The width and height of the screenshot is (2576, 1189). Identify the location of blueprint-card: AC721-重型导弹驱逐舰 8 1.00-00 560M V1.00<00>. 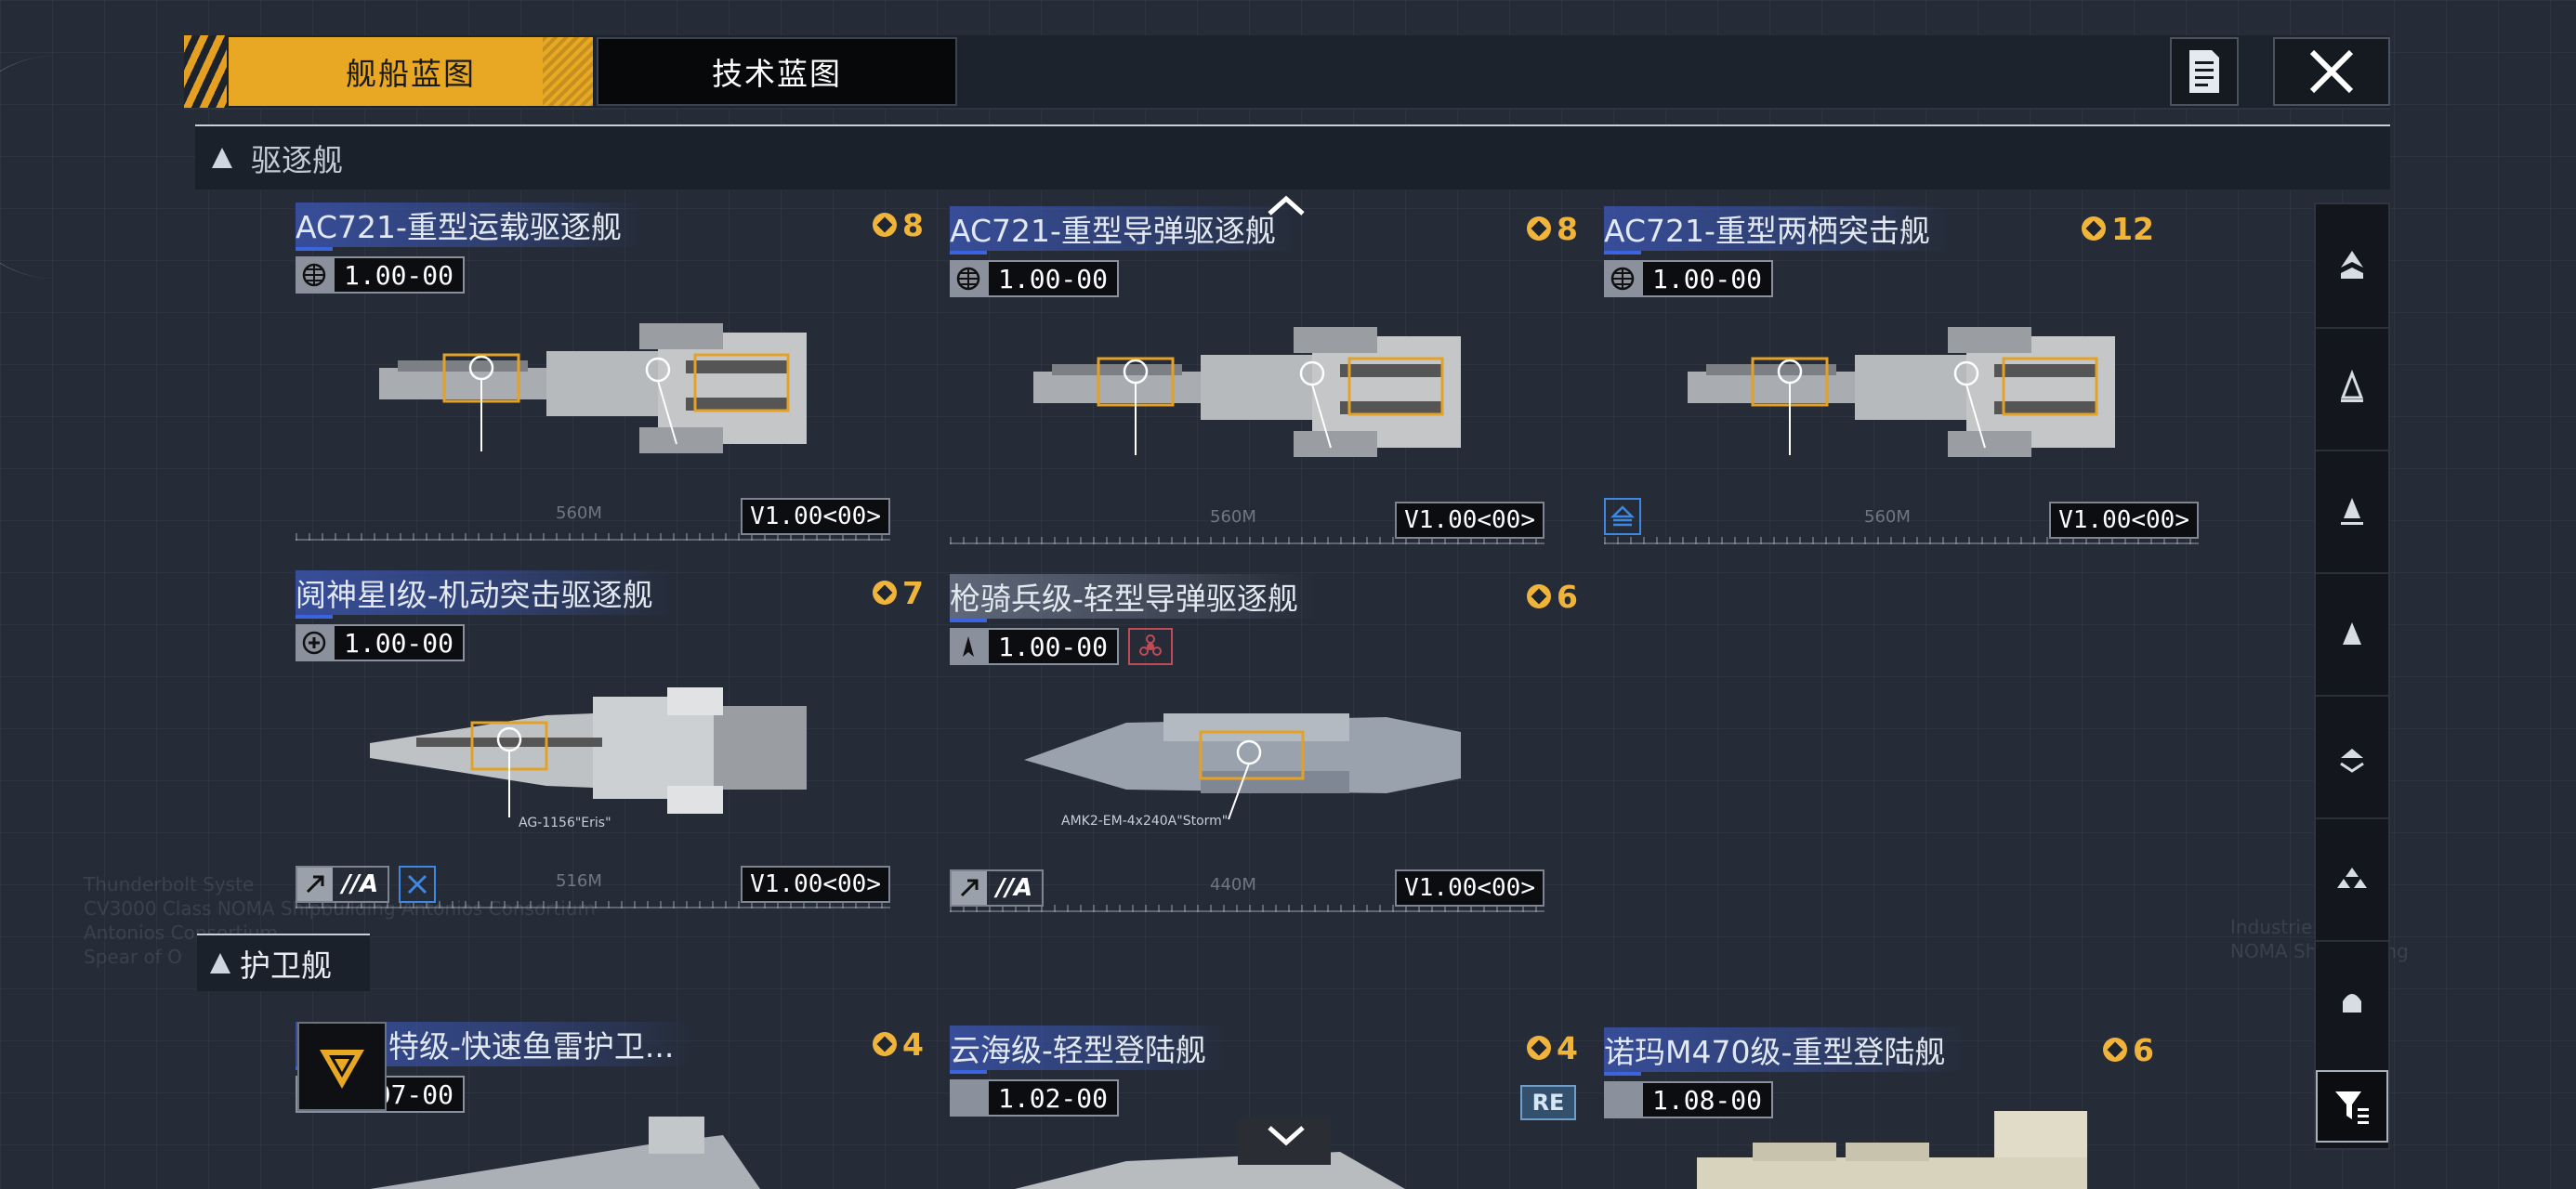
(1266, 383).